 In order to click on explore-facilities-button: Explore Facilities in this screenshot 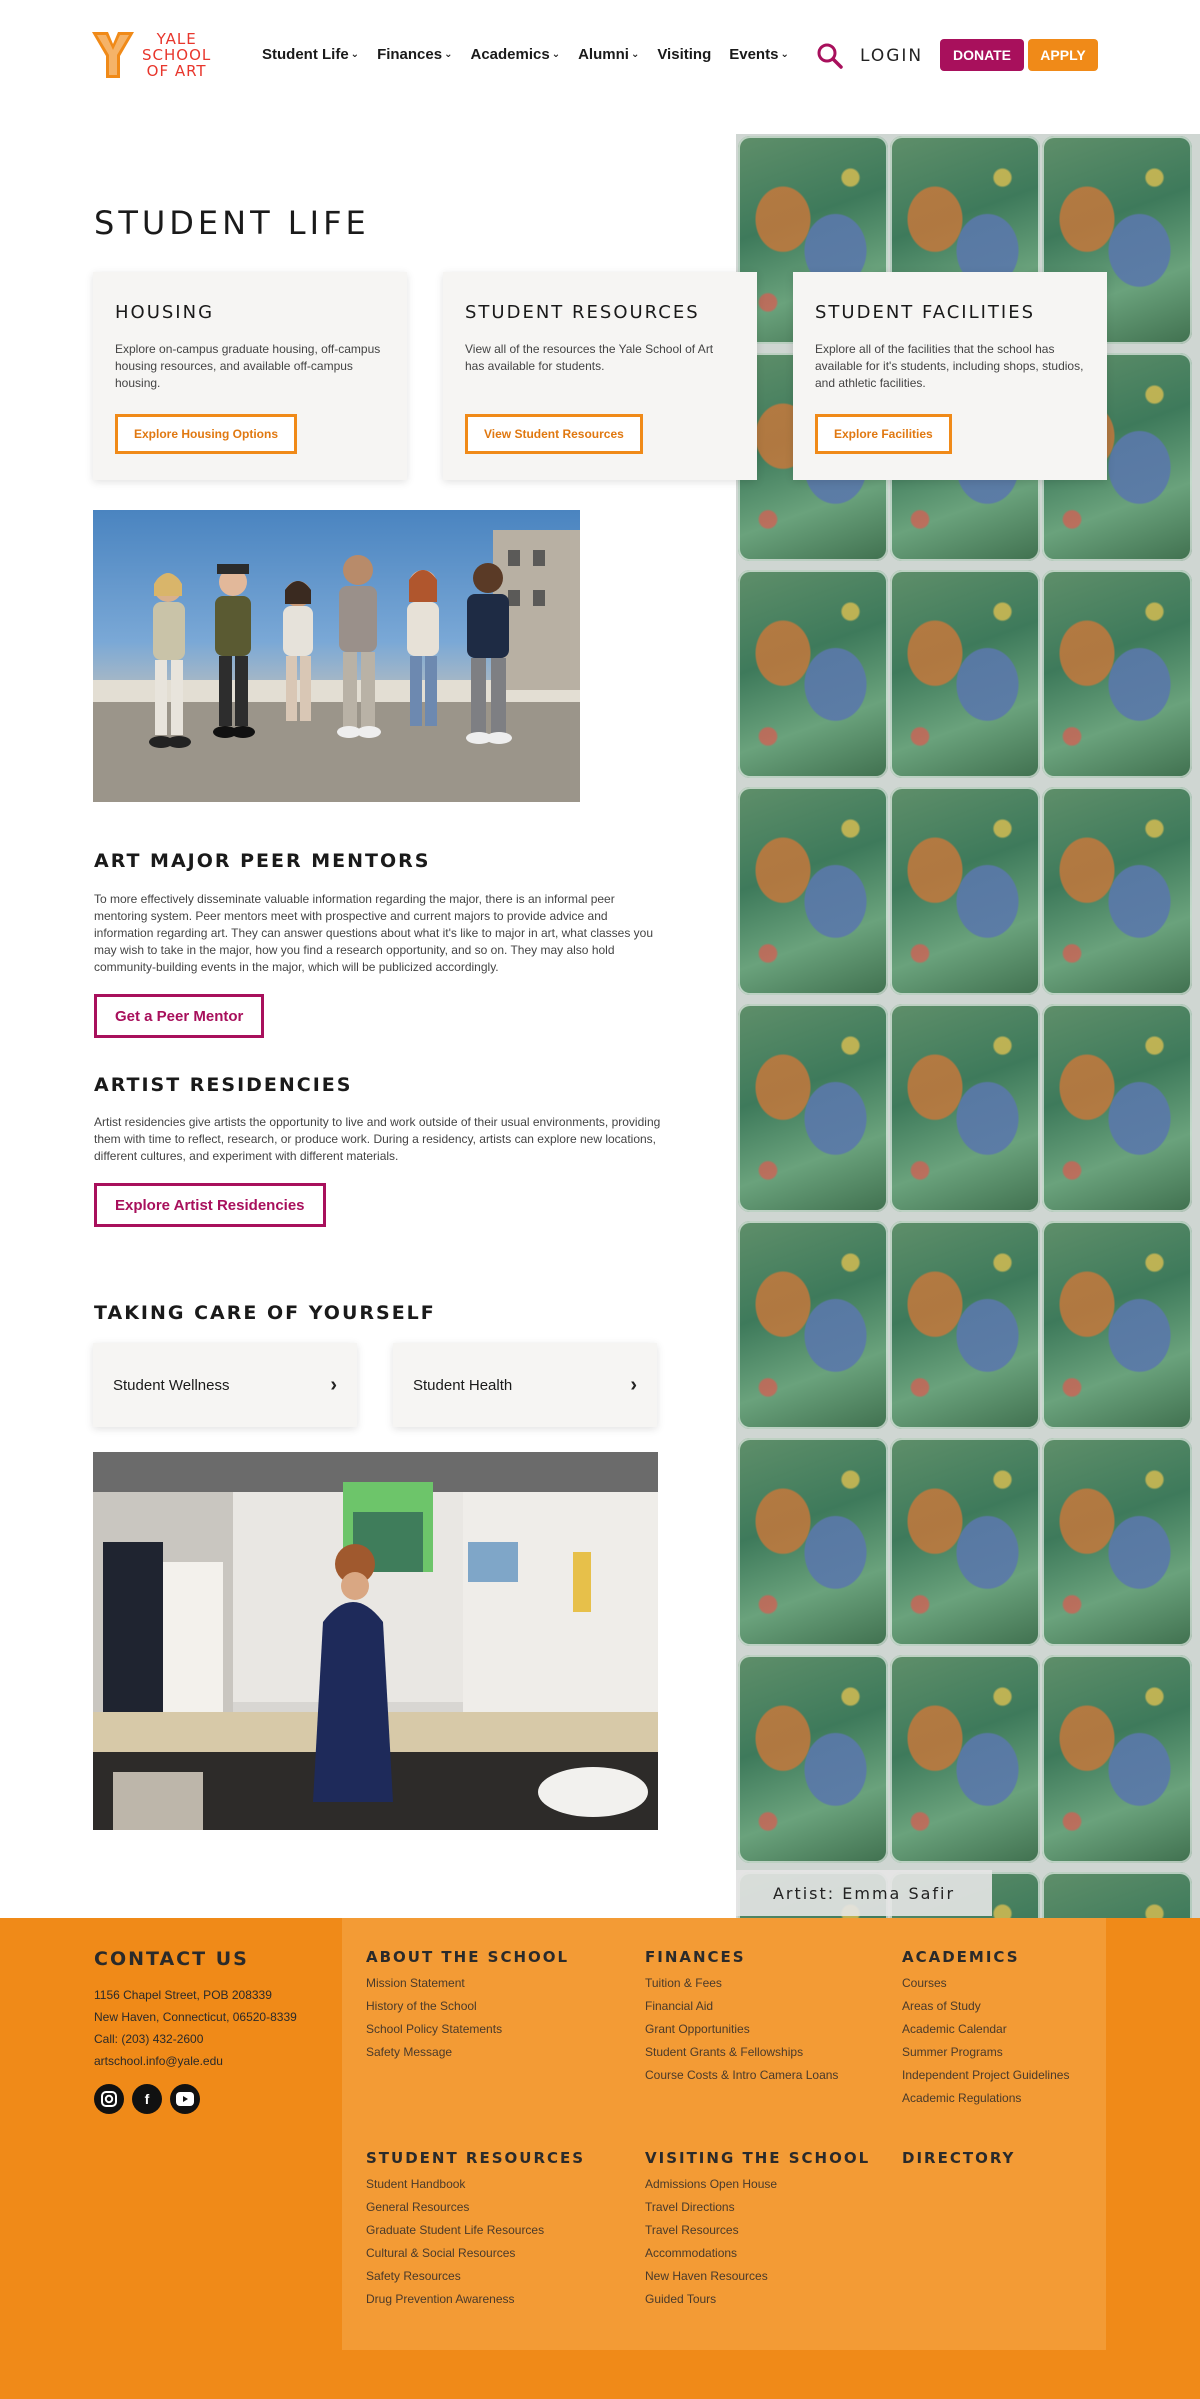, I will do `click(883, 434)`.